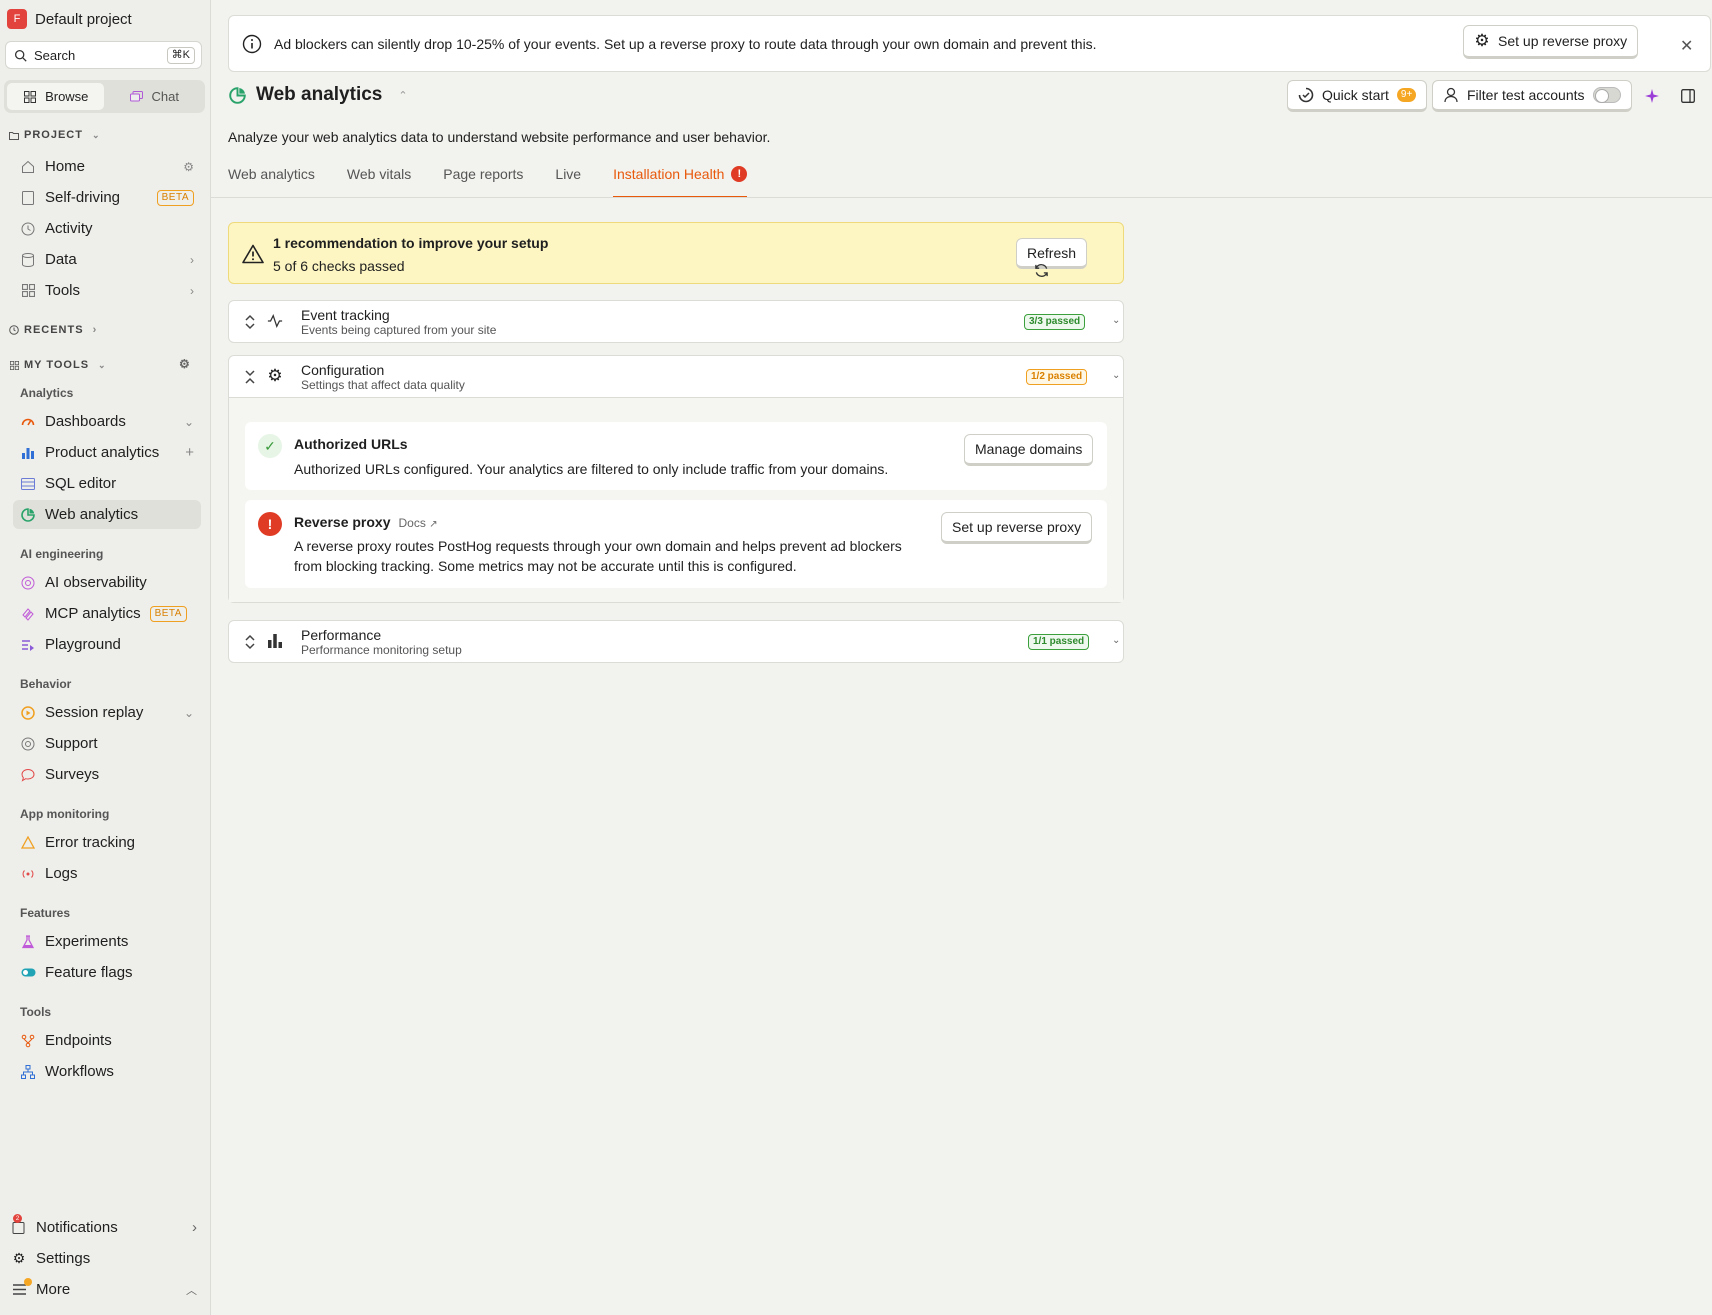 The height and width of the screenshot is (1315, 1712). Describe the element at coordinates (107, 774) in the screenshot. I see `sidebar-item-surveys: Surveys` at that location.